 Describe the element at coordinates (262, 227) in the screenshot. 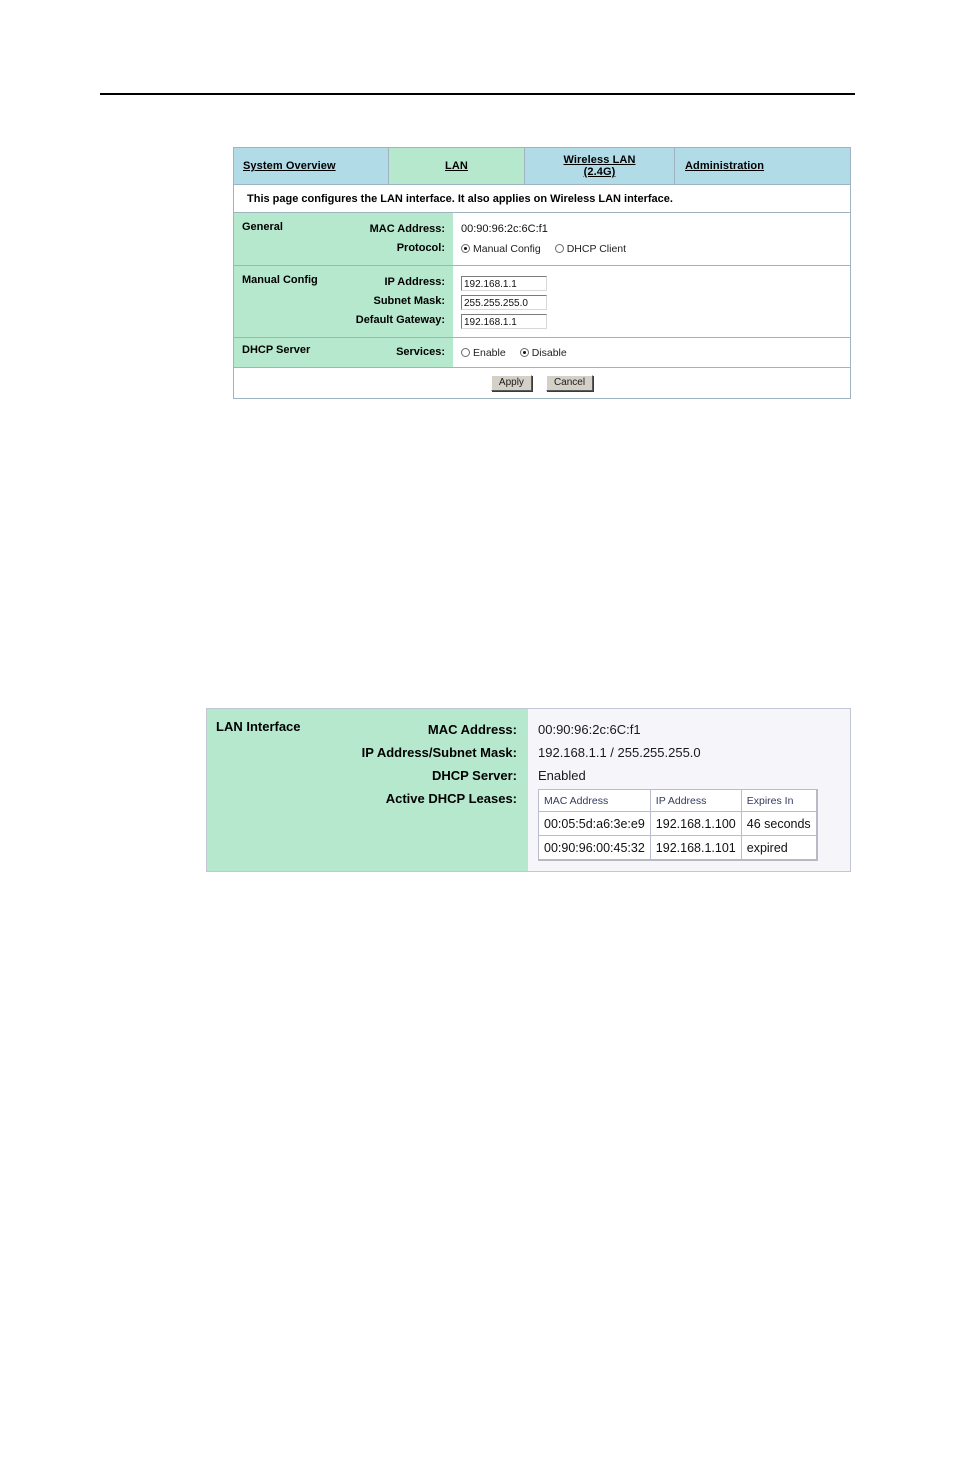

I see `general-section-title: General` at that location.